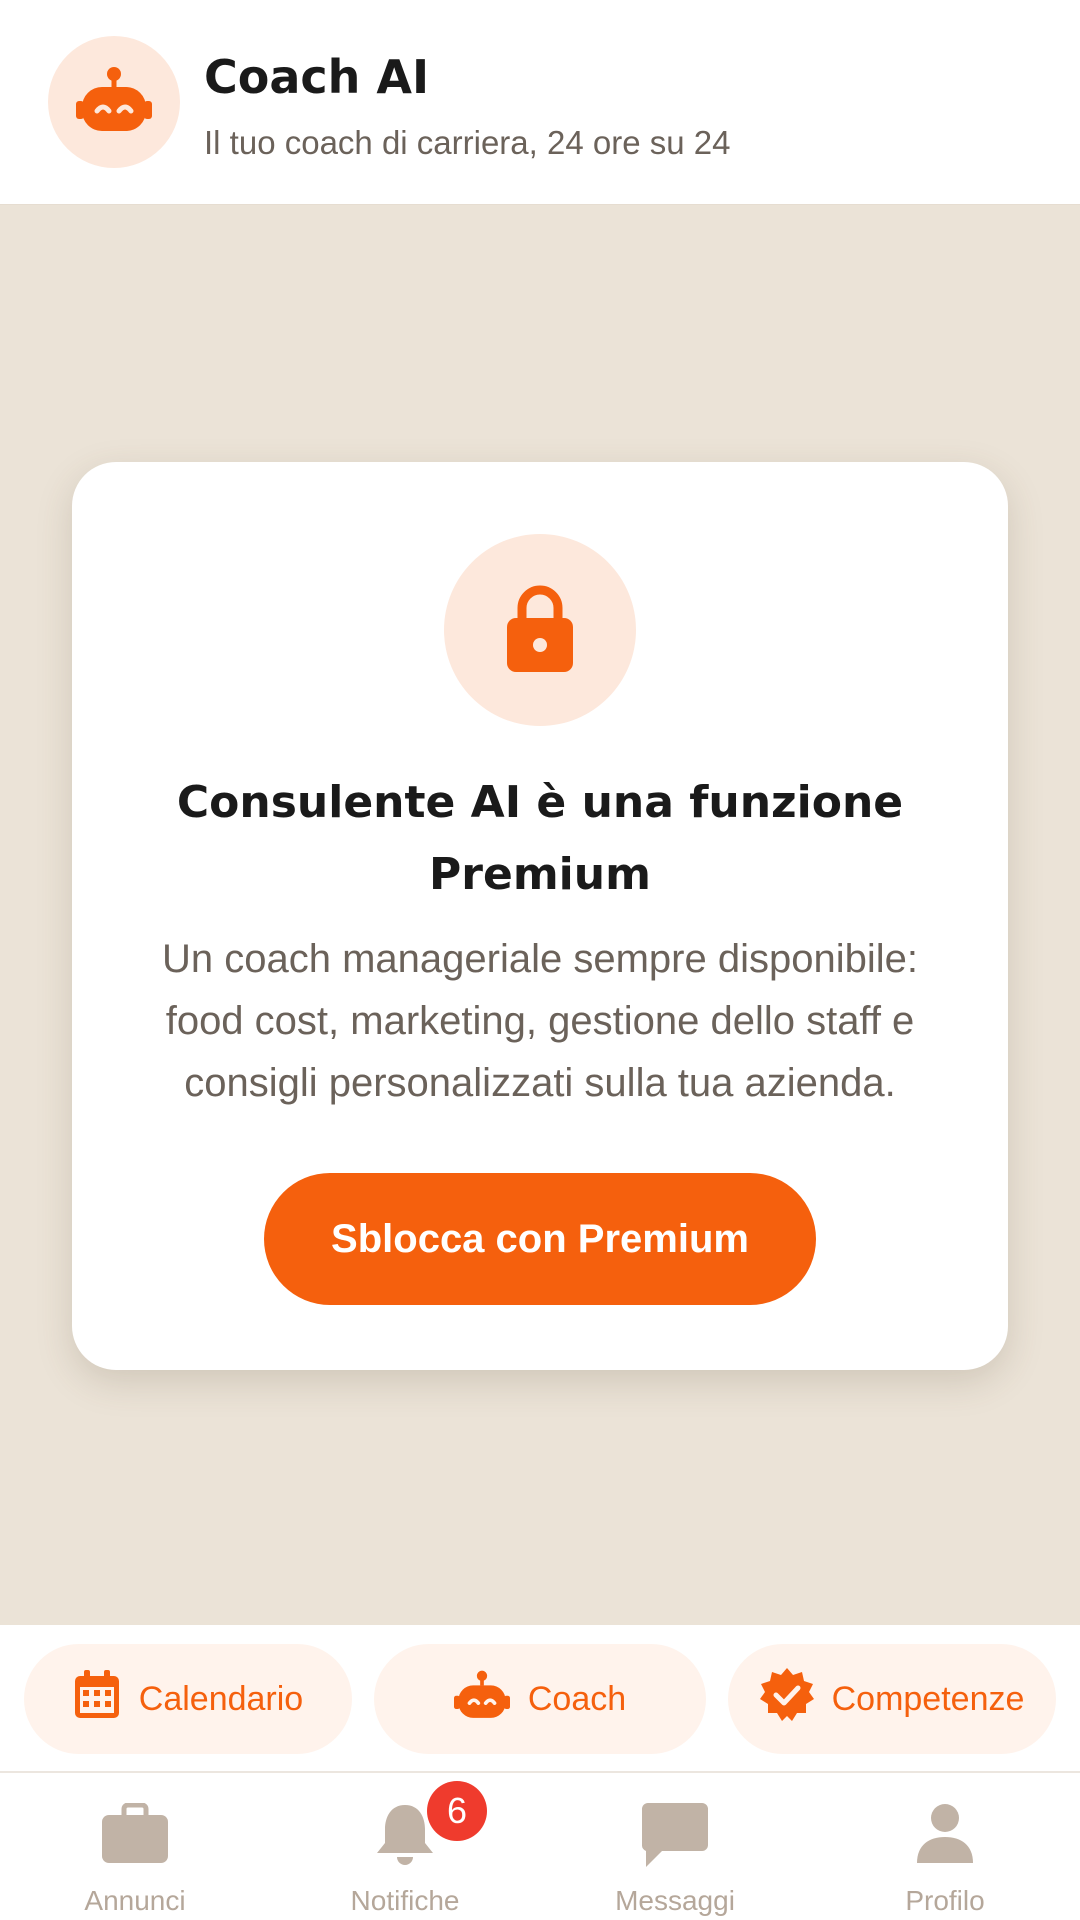 This screenshot has width=1080, height=1920. Describe the element at coordinates (467, 142) in the screenshot. I see `page-subtitle: Il tuo coach di carriera, 24 ore su 24` at that location.